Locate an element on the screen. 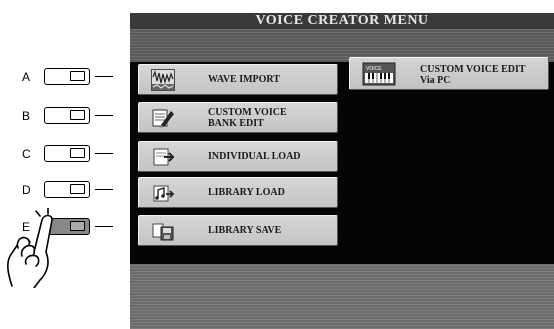  panel-letter-c: C is located at coordinates (26, 154).